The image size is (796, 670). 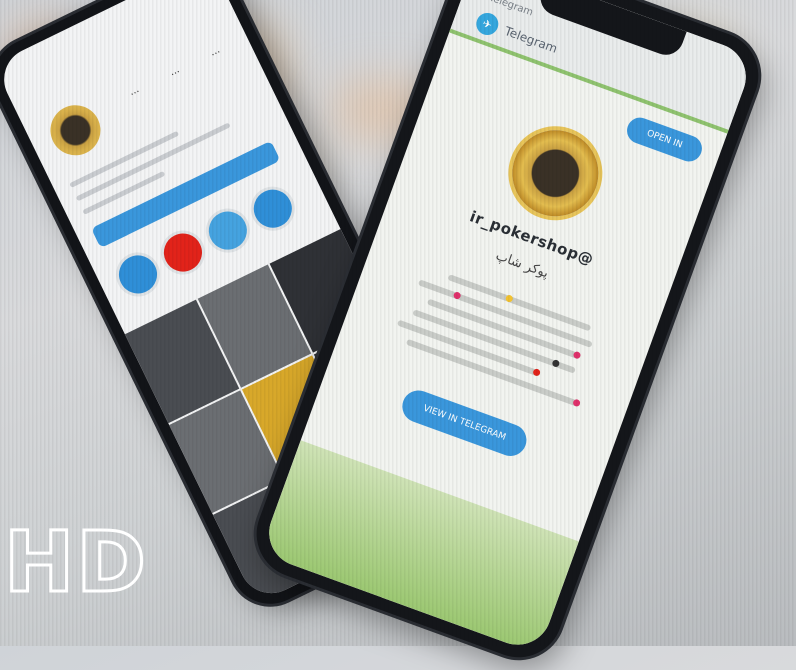 I want to click on profile-avatar, so click(x=75, y=130).